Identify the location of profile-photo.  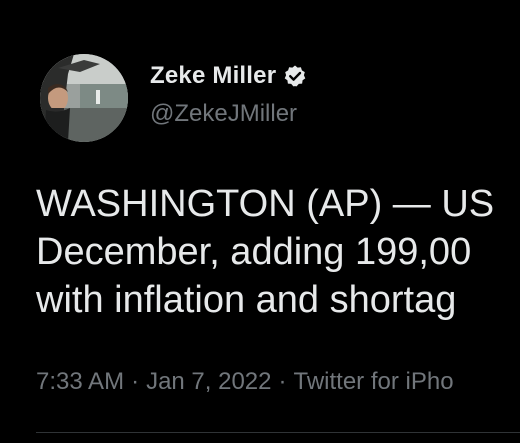
(84, 98).